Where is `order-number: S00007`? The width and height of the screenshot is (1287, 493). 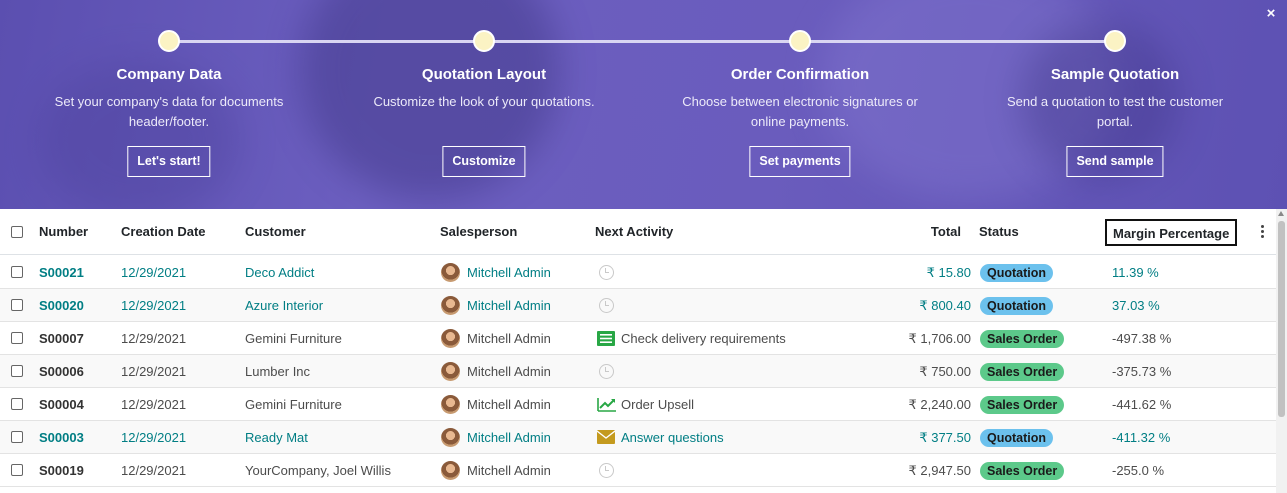
order-number: S00007 is located at coordinates (61, 338).